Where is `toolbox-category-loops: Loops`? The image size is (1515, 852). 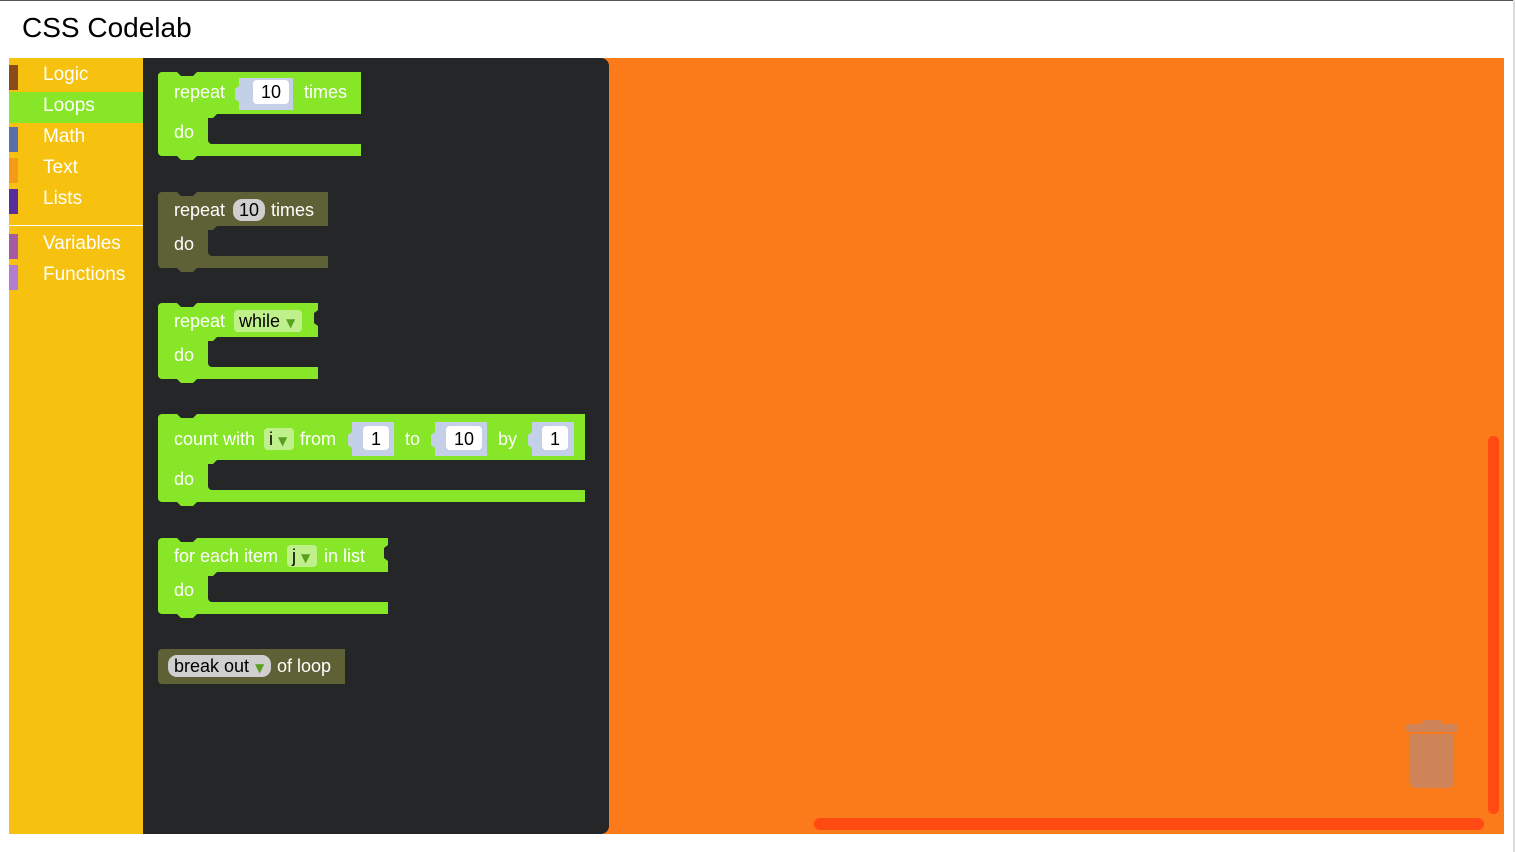
toolbox-category-loops: Loops is located at coordinates (76, 107).